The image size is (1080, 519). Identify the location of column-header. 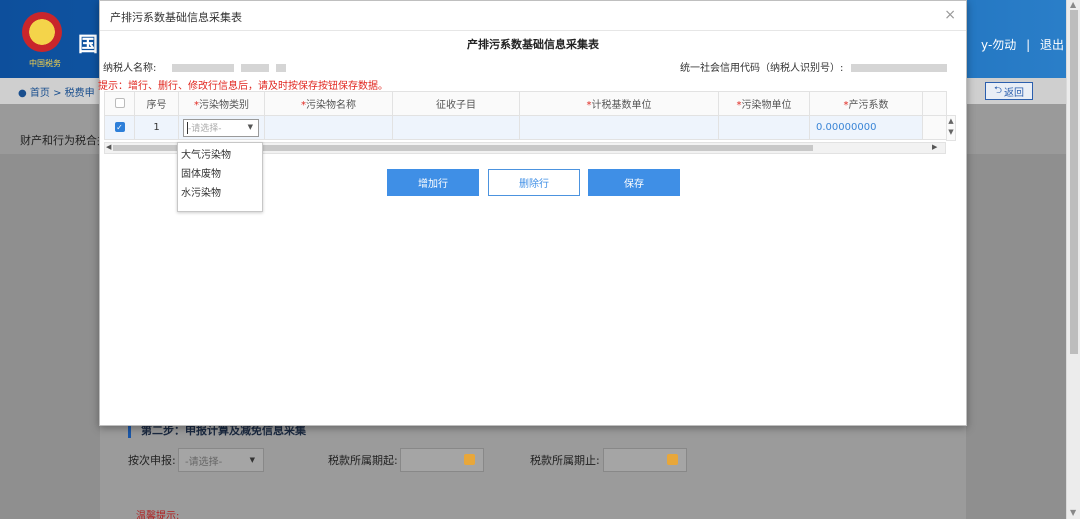
(934, 103).